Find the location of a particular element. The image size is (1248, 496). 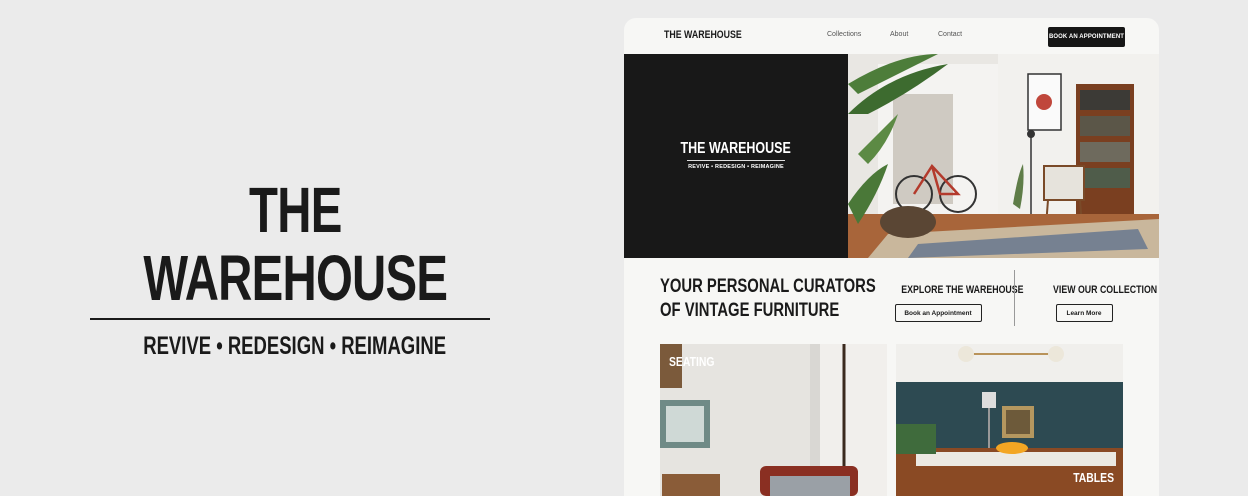

nav-link-about: About is located at coordinates (899, 34).